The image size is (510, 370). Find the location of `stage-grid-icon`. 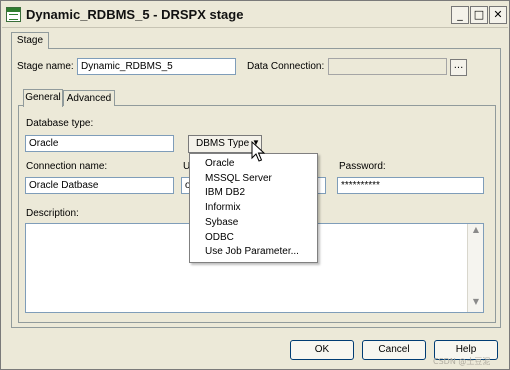

stage-grid-icon is located at coordinates (13, 14).